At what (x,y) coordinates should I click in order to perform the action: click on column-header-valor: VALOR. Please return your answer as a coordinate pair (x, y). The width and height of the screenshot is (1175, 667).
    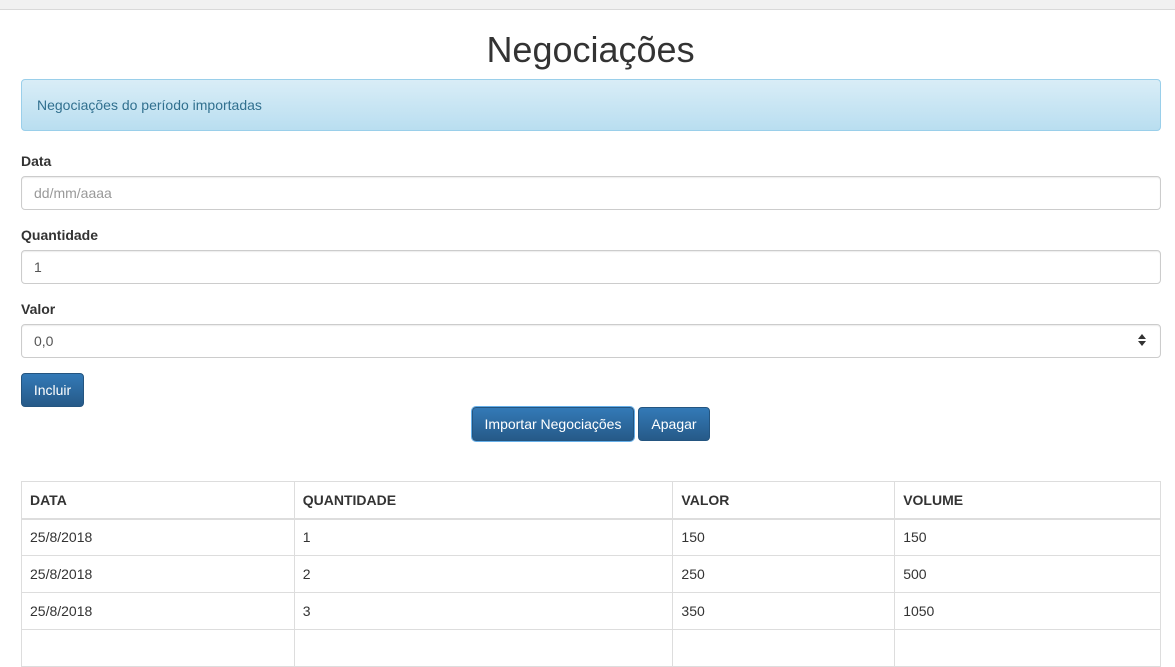
    Looking at the image, I should click on (784, 500).